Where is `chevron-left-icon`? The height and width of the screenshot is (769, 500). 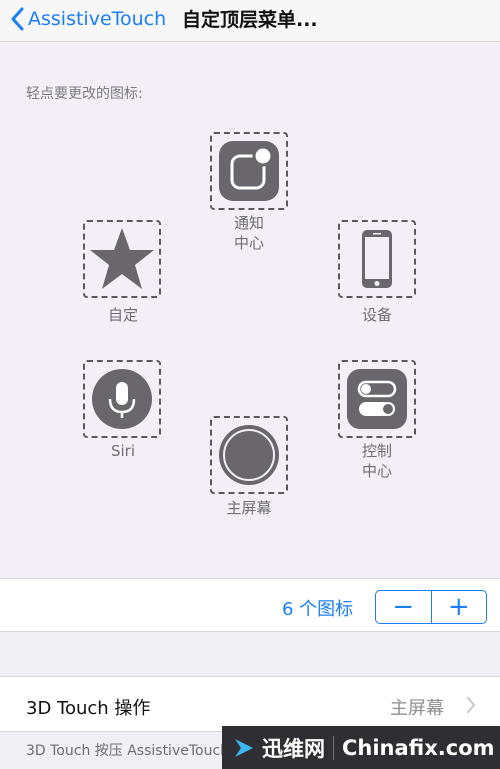
chevron-left-icon is located at coordinates (17, 19).